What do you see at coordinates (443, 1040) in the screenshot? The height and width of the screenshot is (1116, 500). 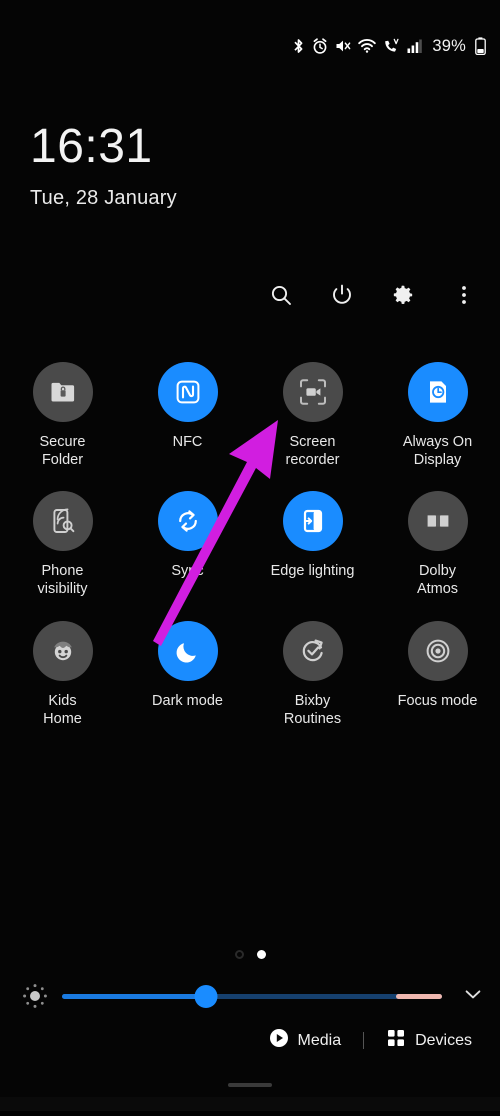 I see `devices-label: Devices` at bounding box center [443, 1040].